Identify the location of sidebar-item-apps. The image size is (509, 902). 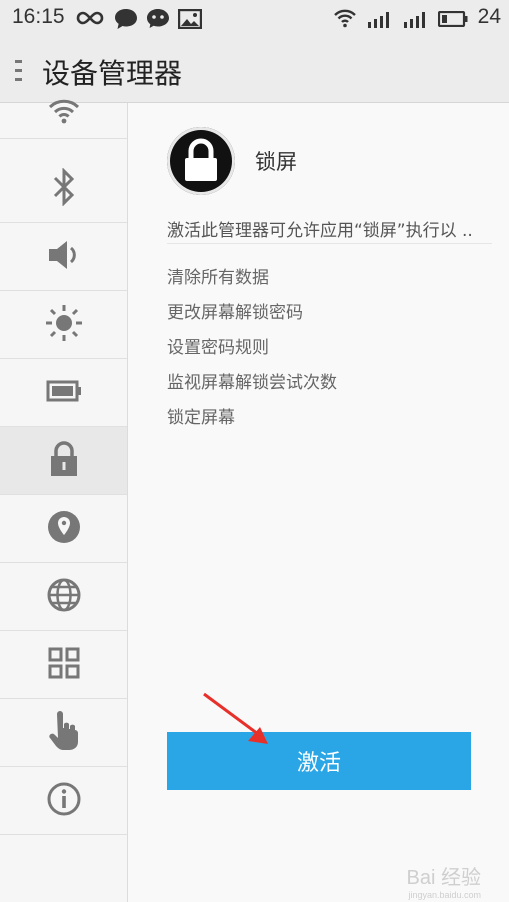
(63, 665).